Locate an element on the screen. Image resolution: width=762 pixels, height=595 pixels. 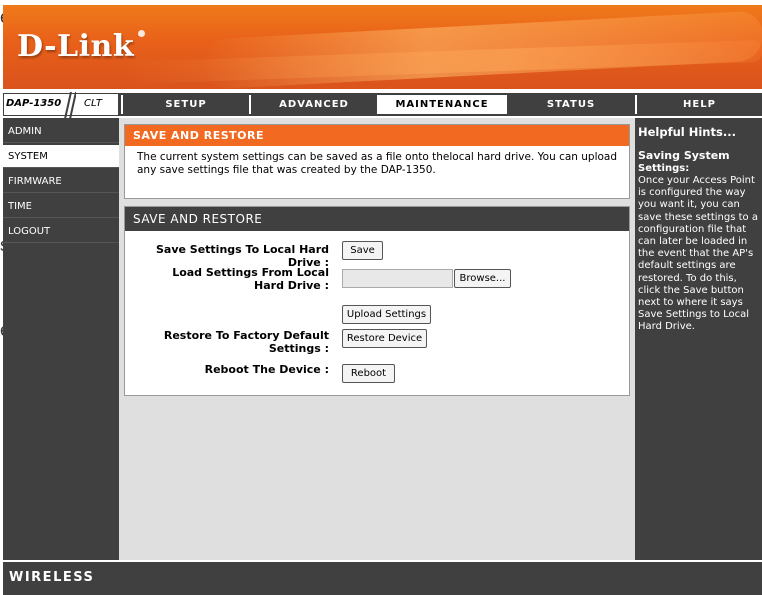
tab-advanced: ADVANCED is located at coordinates (313, 104).